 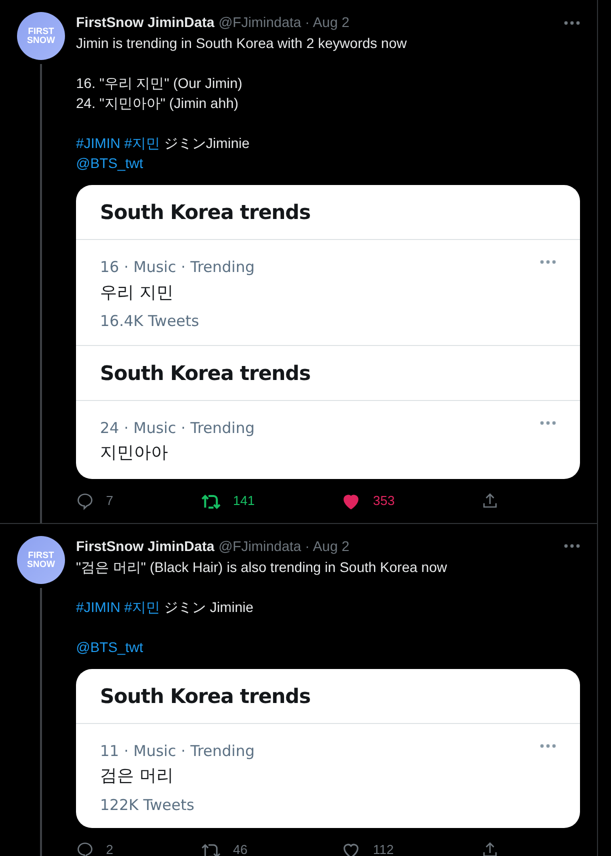 I want to click on tweet-text: 24. "지민아아" (Jimin ahh), so click(x=158, y=103).